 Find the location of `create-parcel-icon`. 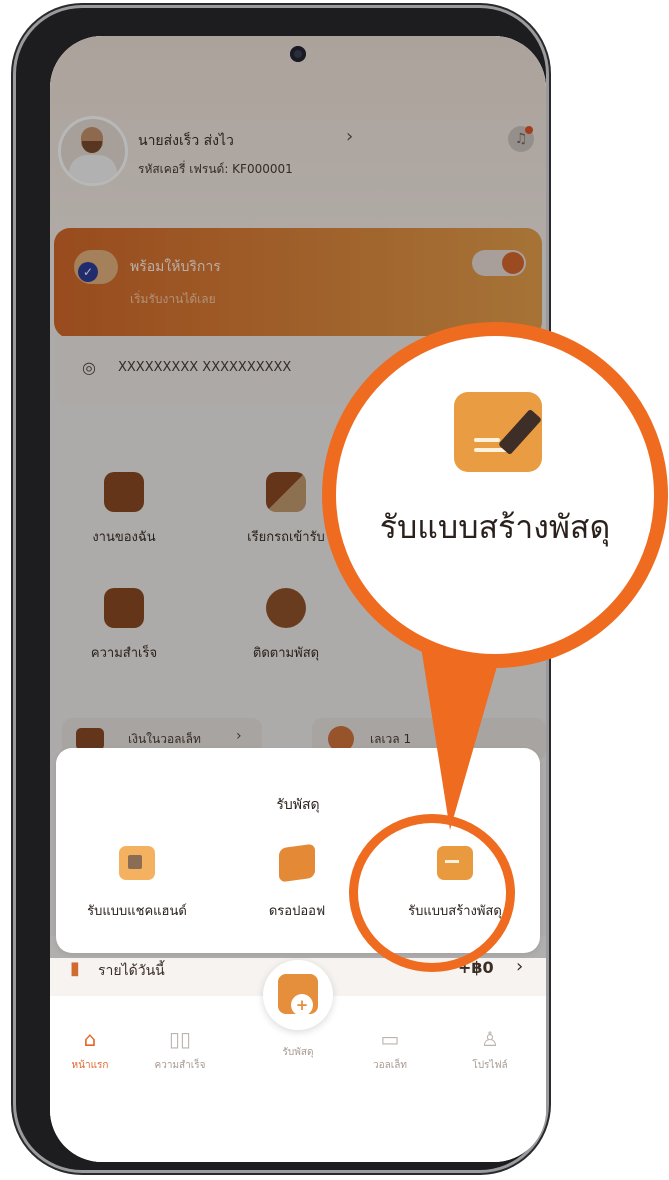

create-parcel-icon is located at coordinates (498, 432).